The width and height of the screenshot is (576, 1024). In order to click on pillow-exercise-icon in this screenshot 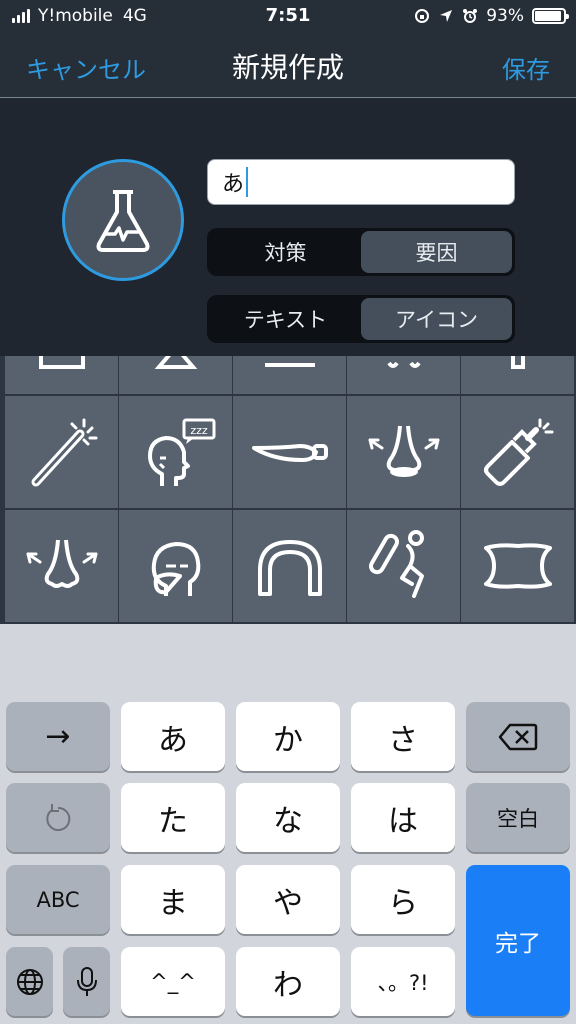, I will do `click(396, 564)`.